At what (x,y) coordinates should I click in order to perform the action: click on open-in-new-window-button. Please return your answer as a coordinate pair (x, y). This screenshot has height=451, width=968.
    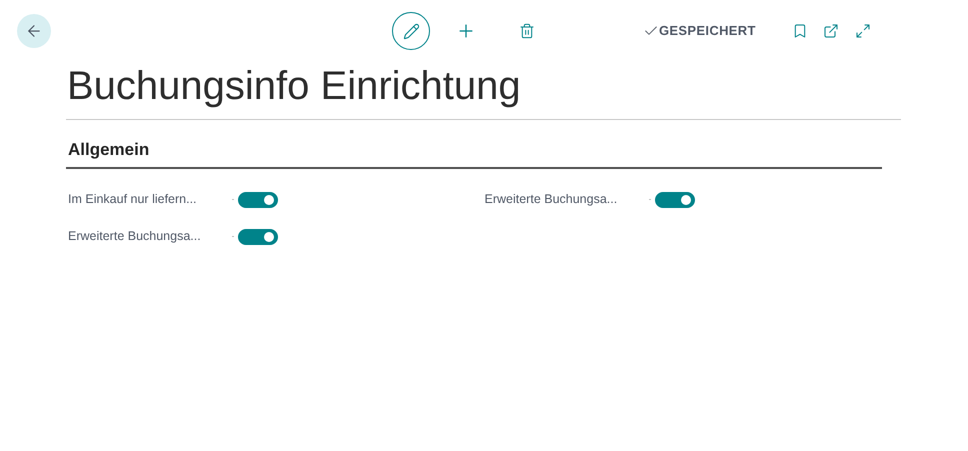
    Looking at the image, I should click on (830, 31).